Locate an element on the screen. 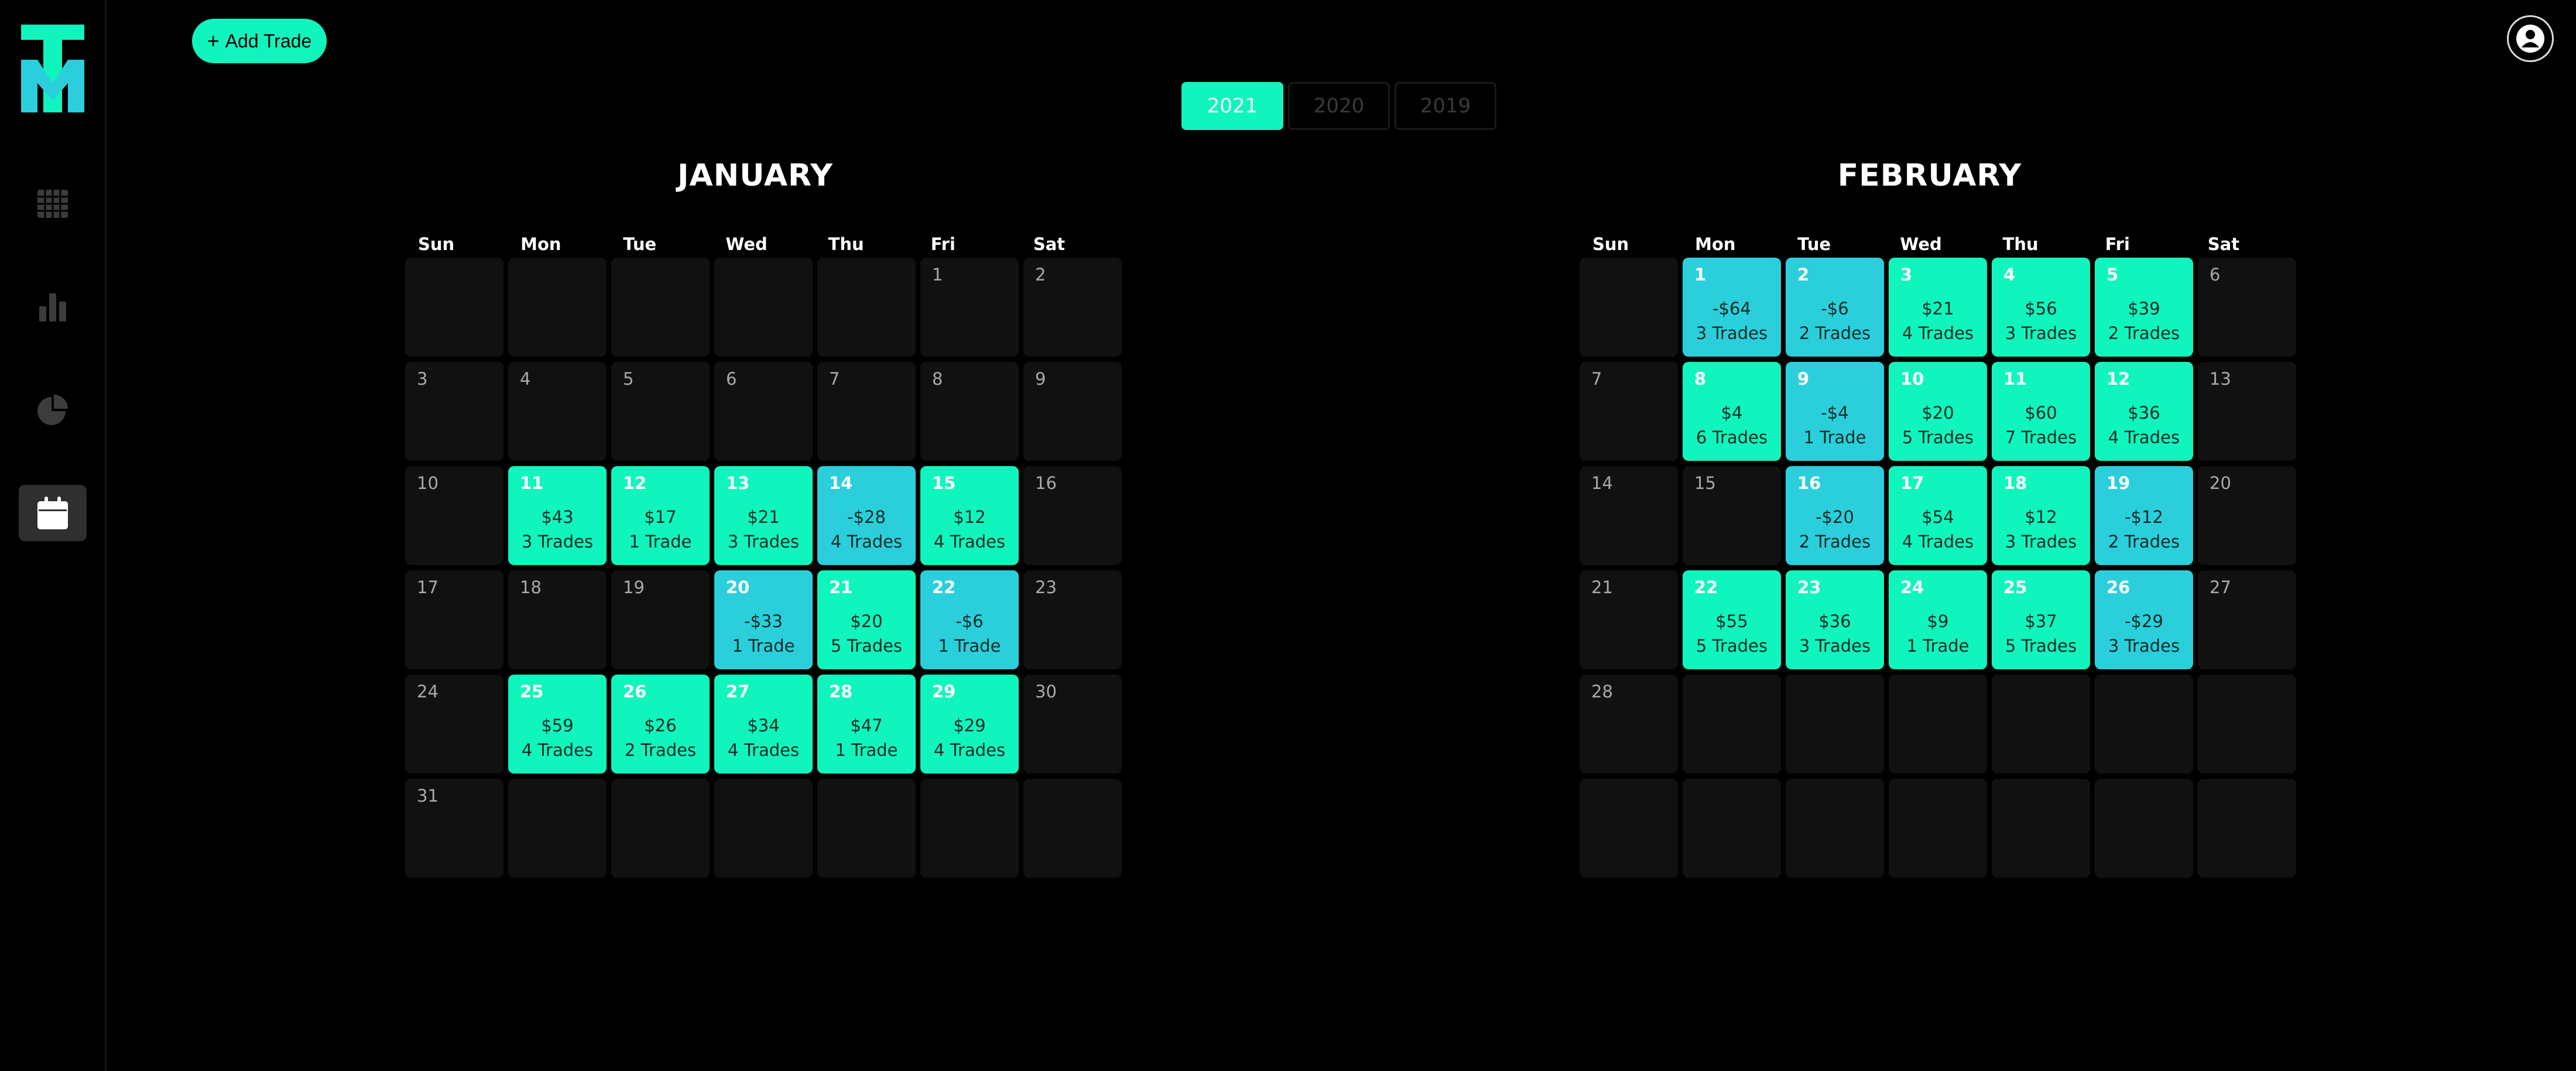 The width and height of the screenshot is (2576, 1071). day-cell-27: 27 is located at coordinates (2247, 619).